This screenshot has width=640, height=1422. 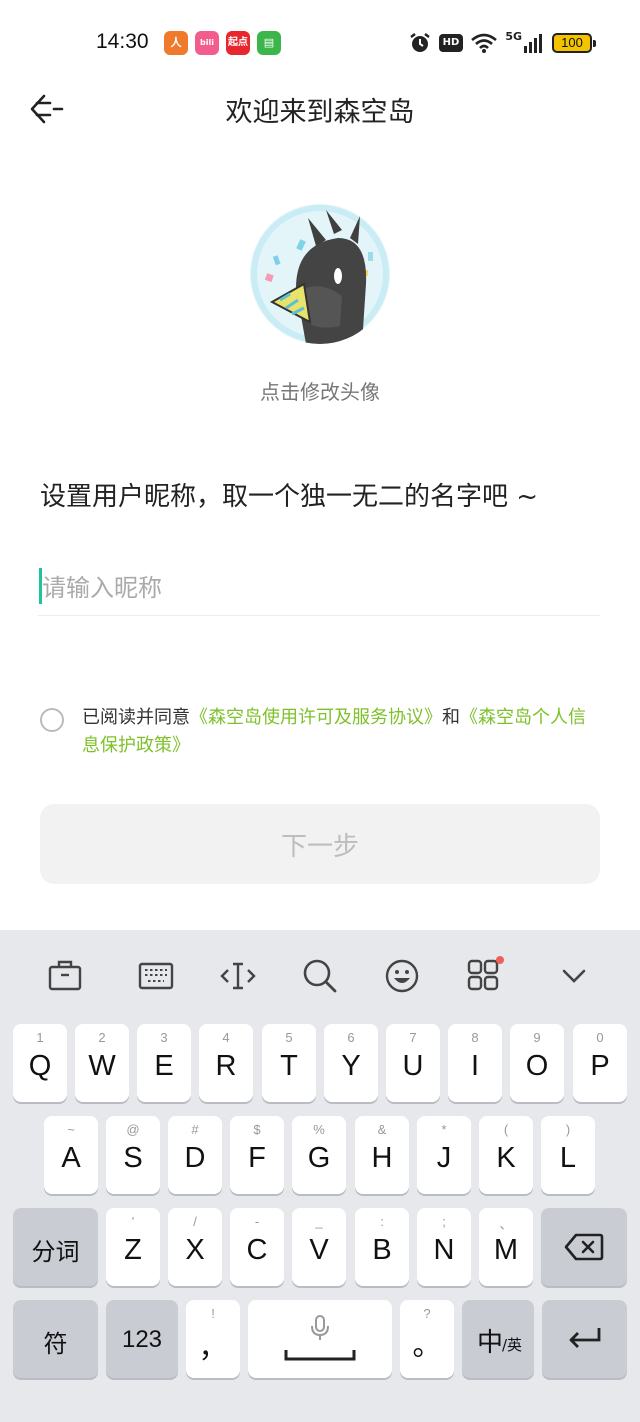 What do you see at coordinates (213, 1339) in the screenshot?
I see `comma-key: !，` at bounding box center [213, 1339].